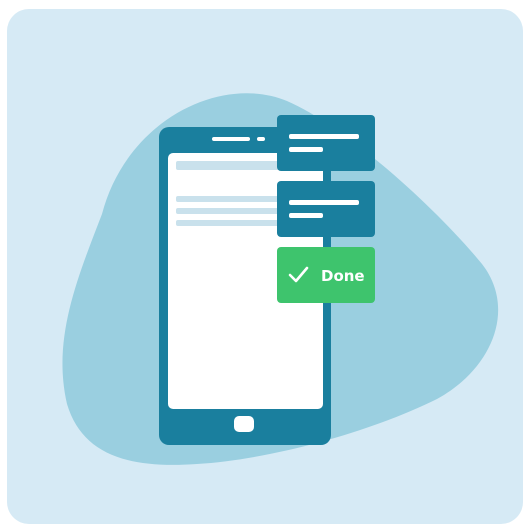 This screenshot has height=530, width=529. Describe the element at coordinates (261, 139) in the screenshot. I see `phone-camera` at that location.